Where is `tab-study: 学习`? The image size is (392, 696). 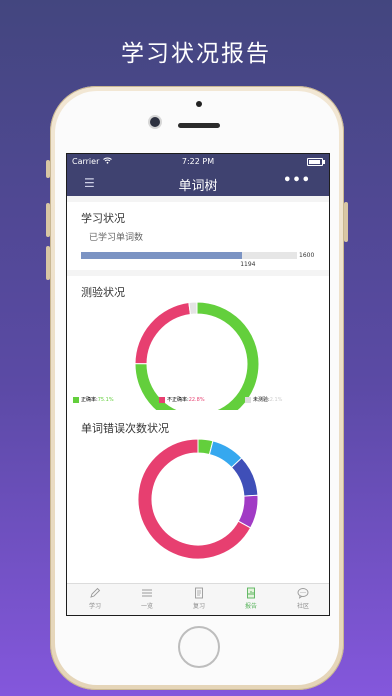 tab-study: 学习 is located at coordinates (95, 598).